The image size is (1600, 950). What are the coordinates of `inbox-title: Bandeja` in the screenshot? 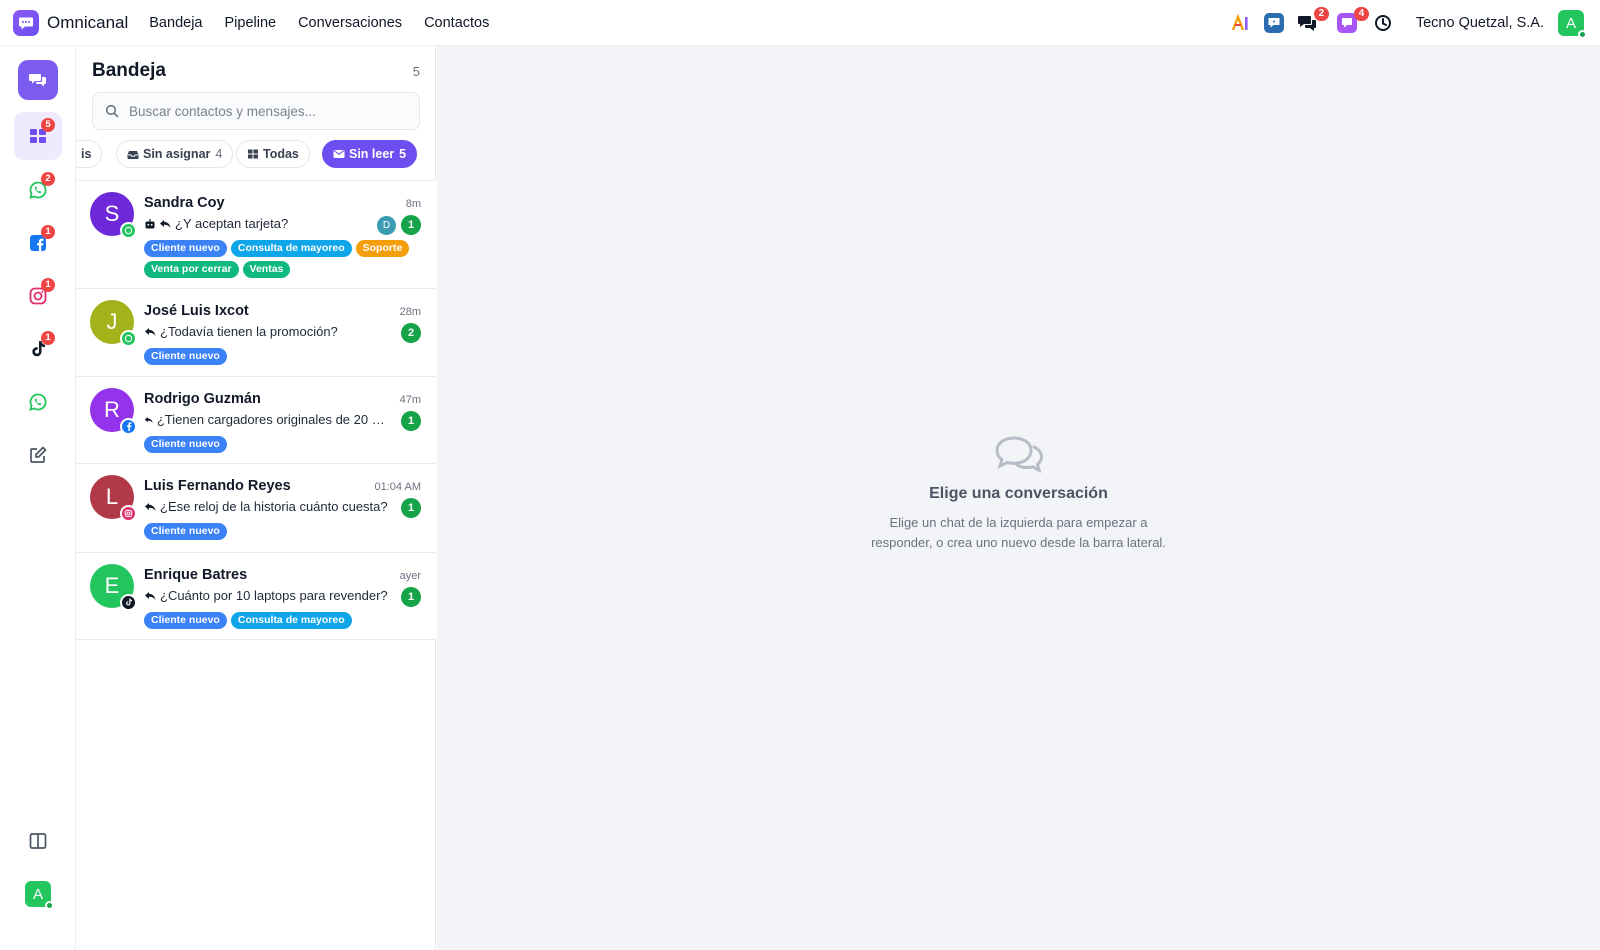 It's located at (129, 70).